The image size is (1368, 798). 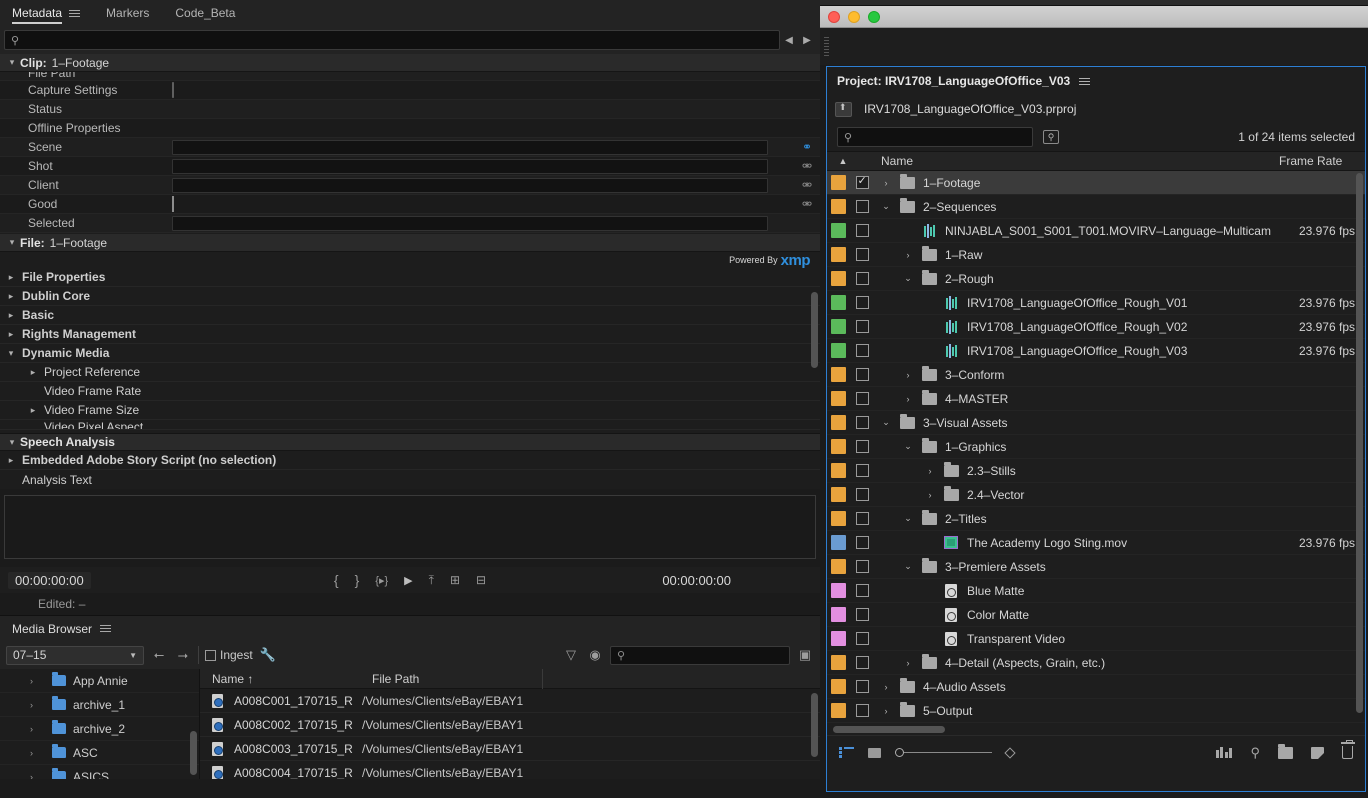 I want to click on wrench-icon: 🔧, so click(x=268, y=655).